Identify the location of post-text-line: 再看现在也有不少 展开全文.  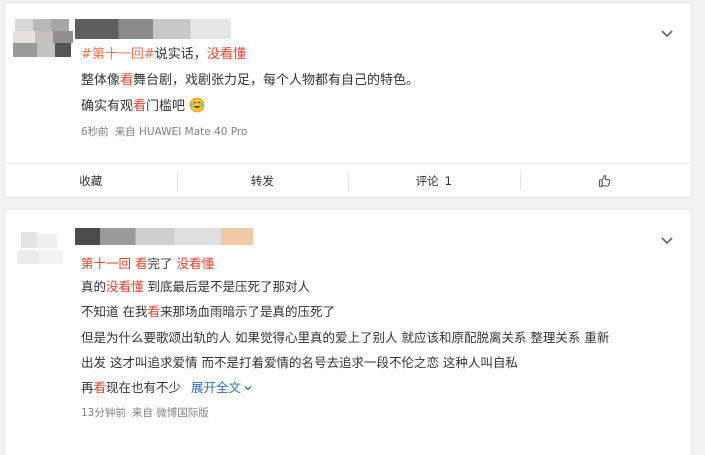
(167, 388).